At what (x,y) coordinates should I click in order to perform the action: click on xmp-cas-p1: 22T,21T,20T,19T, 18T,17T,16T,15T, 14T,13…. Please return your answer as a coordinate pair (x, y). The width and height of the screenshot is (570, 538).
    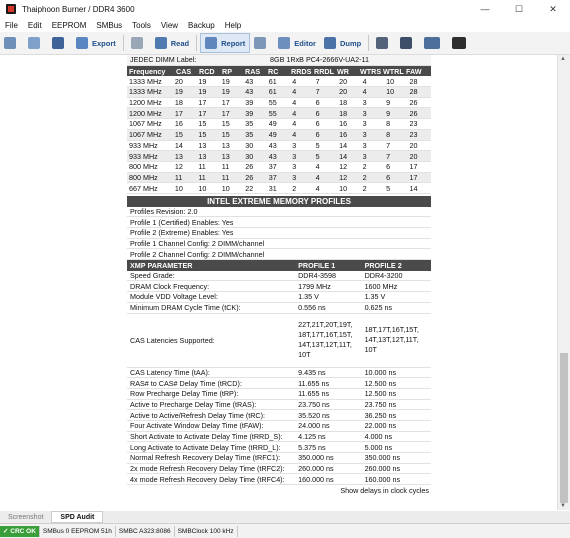
    Looking at the image, I should click on (325, 339).